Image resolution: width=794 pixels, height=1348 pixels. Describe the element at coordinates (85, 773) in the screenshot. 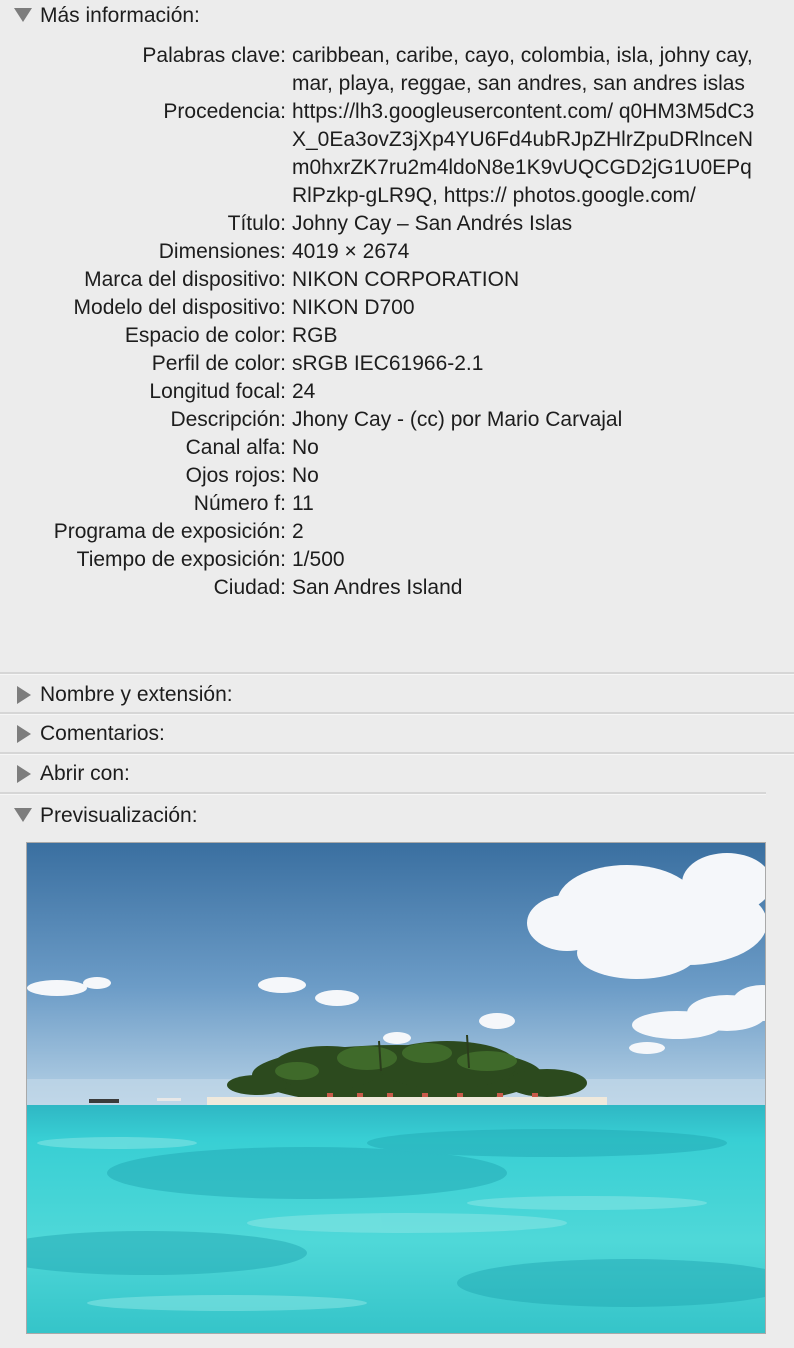

I see `section-open-with-label: Abrir con:` at that location.